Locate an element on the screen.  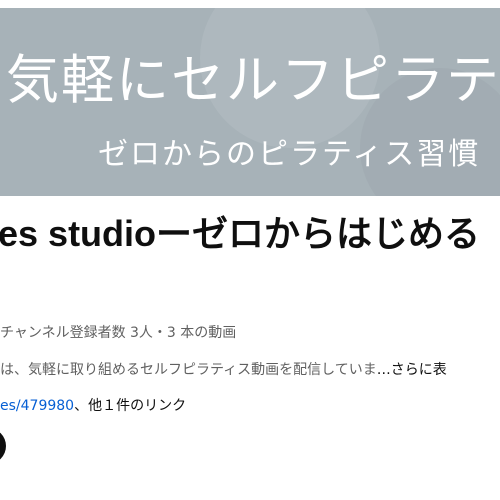
channel-name: es studioーゼロからはじめる is located at coordinates (240, 233).